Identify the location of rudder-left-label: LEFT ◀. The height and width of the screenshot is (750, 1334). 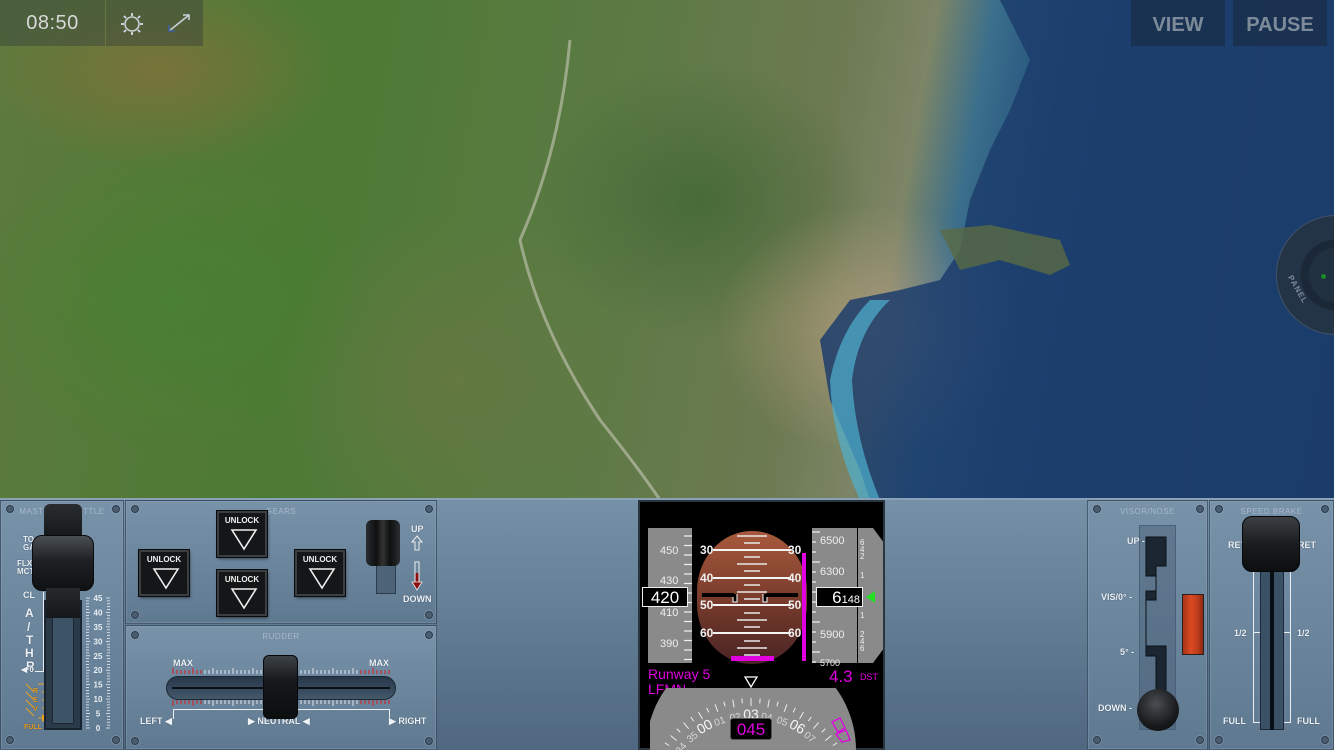
(156, 721).